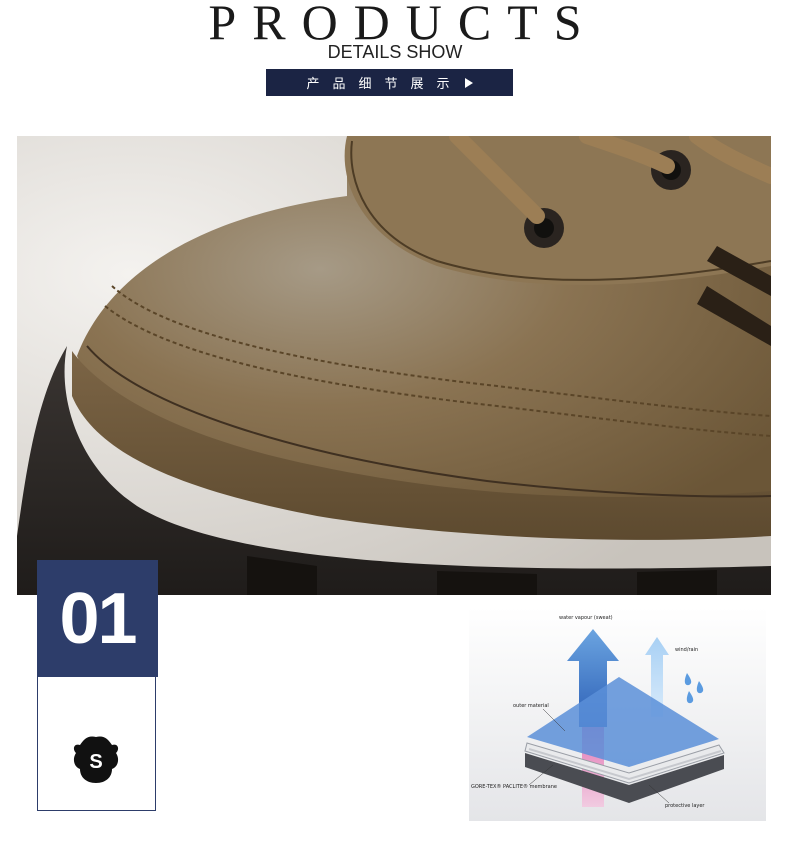 The height and width of the screenshot is (856, 790). What do you see at coordinates (586, 618) in the screenshot?
I see `label-water-vapour: water vapour (sweat)` at bounding box center [586, 618].